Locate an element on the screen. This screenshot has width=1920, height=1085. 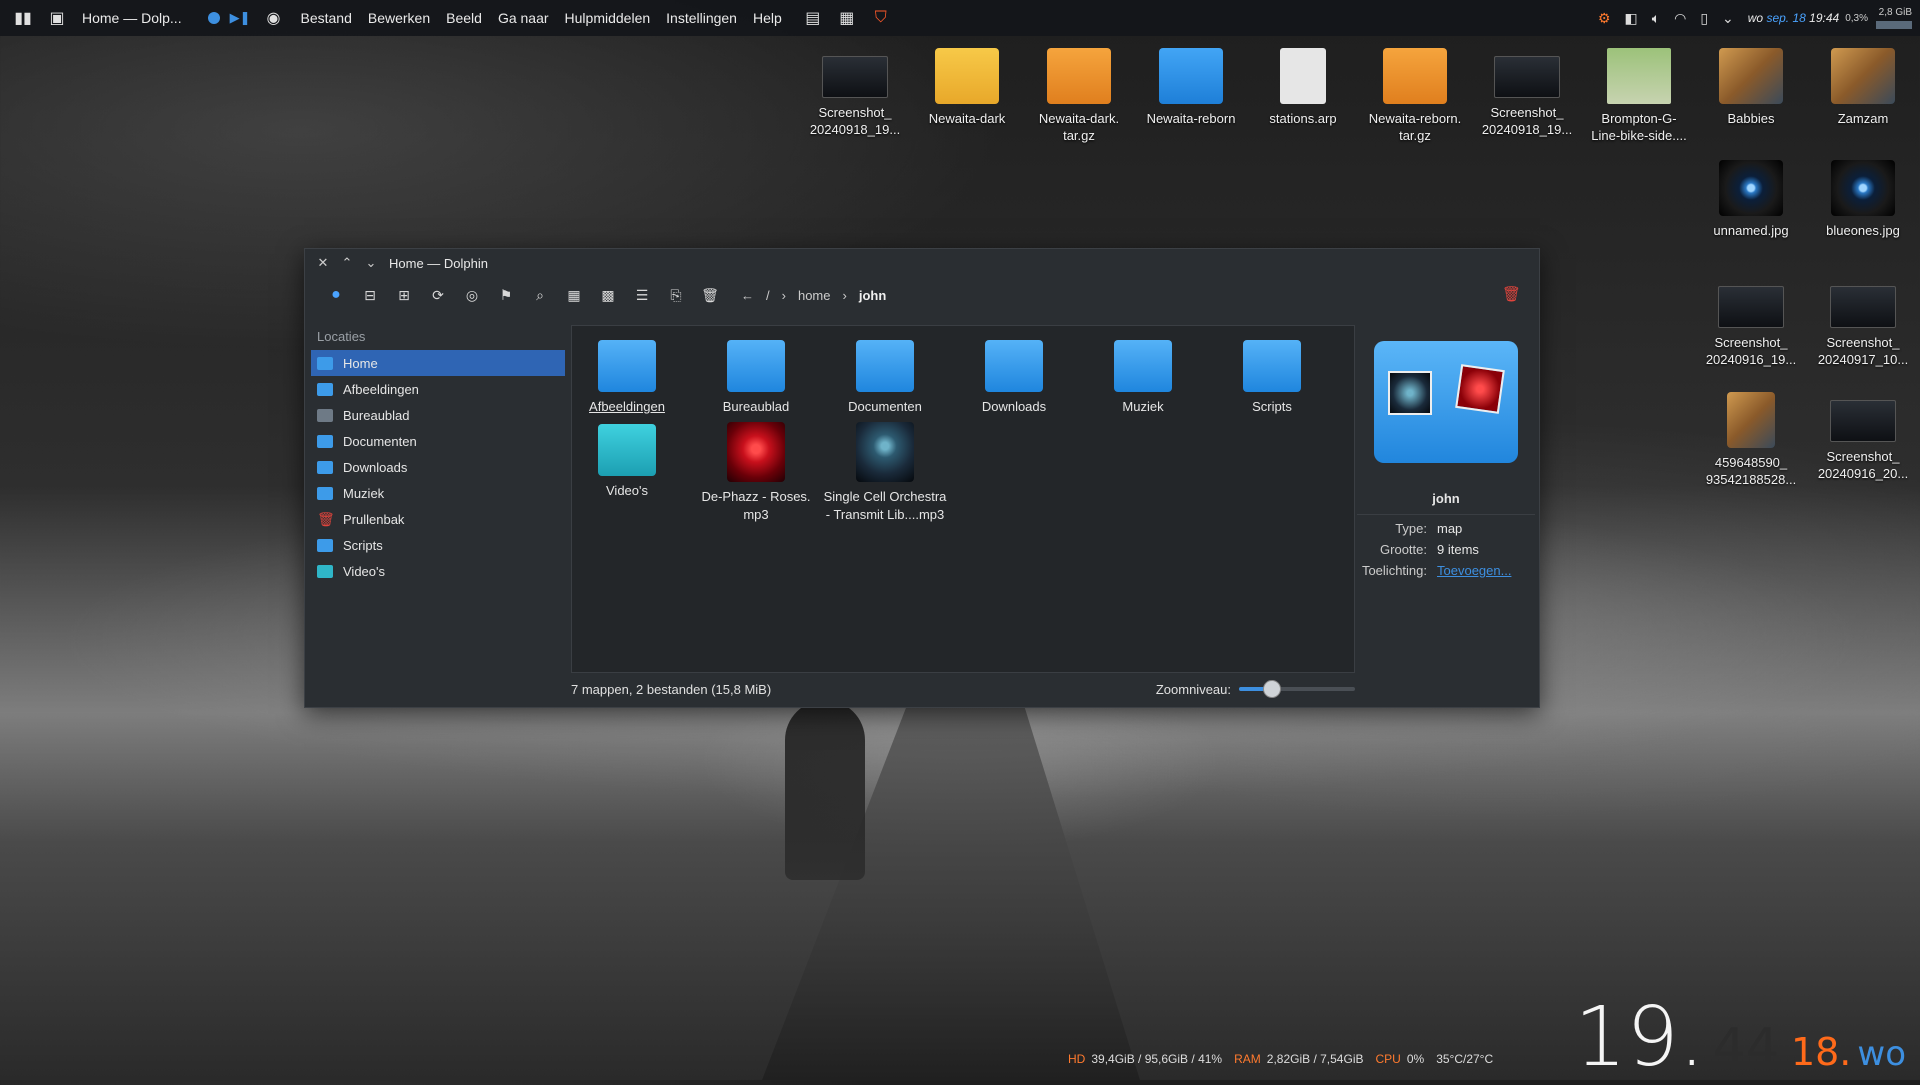
file-item: Bureaublad is located at coordinates (756, 371).